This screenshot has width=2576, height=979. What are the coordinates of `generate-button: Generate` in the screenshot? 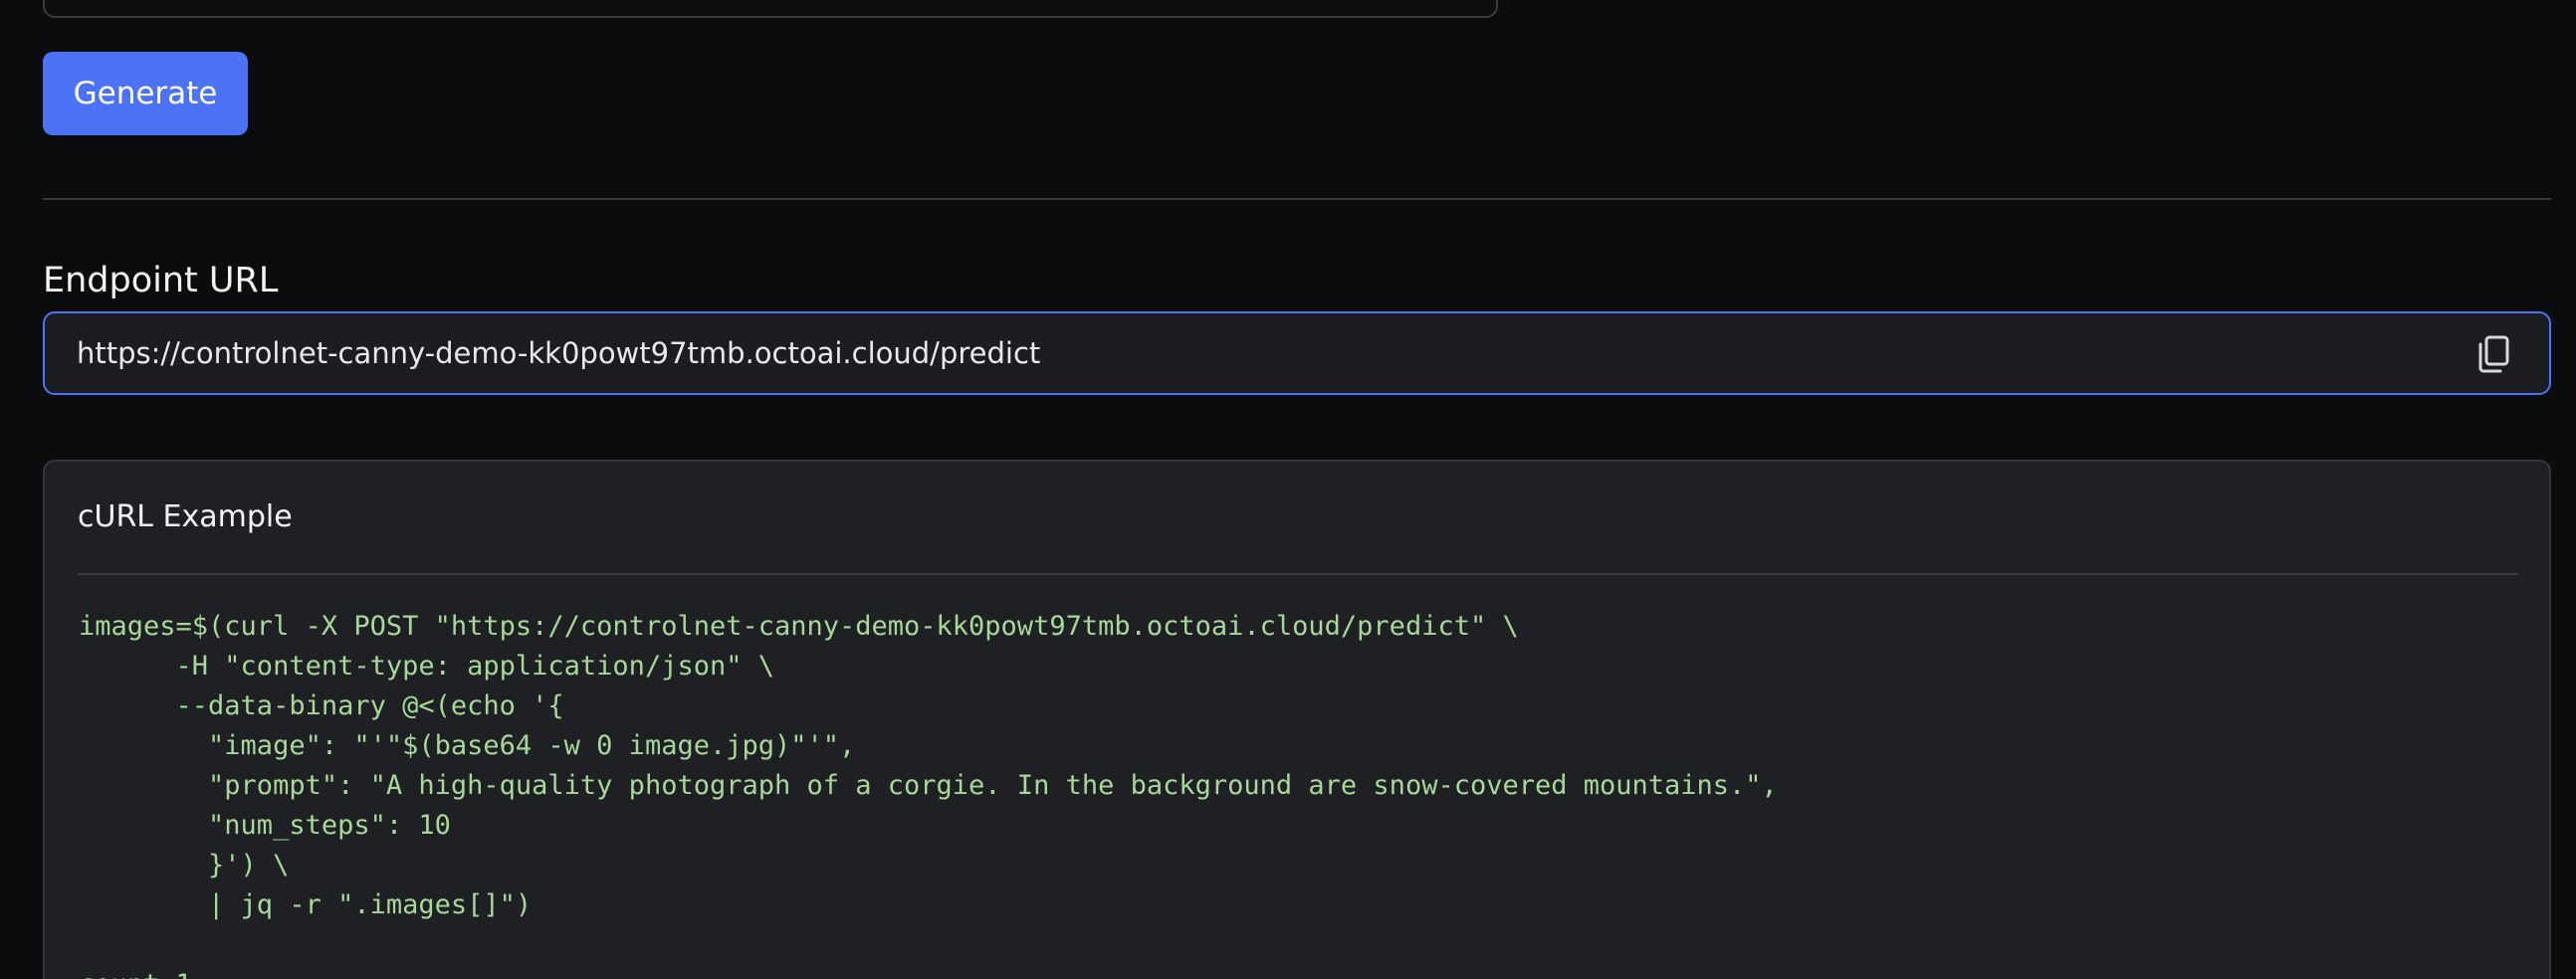 It's located at (145, 93).